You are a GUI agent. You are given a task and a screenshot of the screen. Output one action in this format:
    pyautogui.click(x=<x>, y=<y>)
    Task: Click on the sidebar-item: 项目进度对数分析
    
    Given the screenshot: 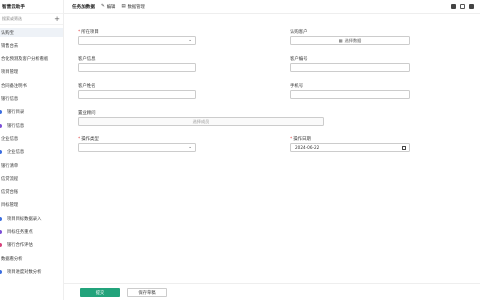 What is the action you would take?
    pyautogui.click(x=31, y=271)
    